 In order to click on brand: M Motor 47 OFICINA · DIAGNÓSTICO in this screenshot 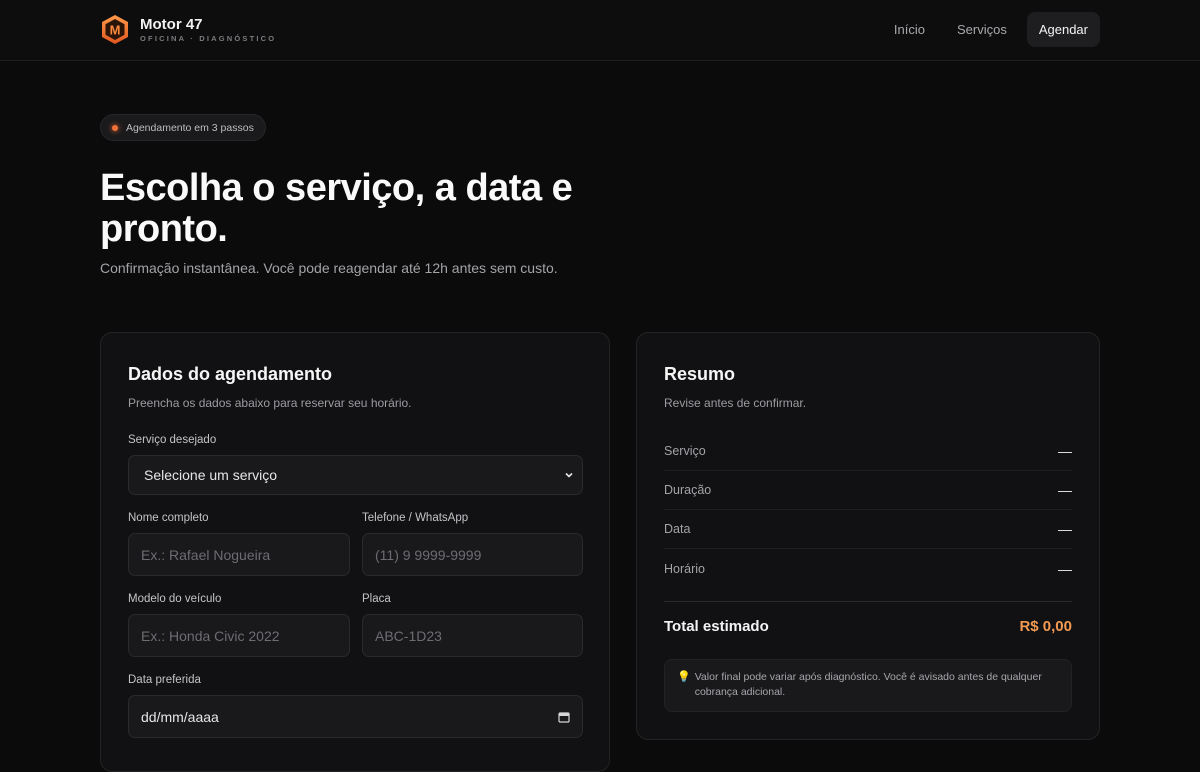, I will do `click(188, 29)`.